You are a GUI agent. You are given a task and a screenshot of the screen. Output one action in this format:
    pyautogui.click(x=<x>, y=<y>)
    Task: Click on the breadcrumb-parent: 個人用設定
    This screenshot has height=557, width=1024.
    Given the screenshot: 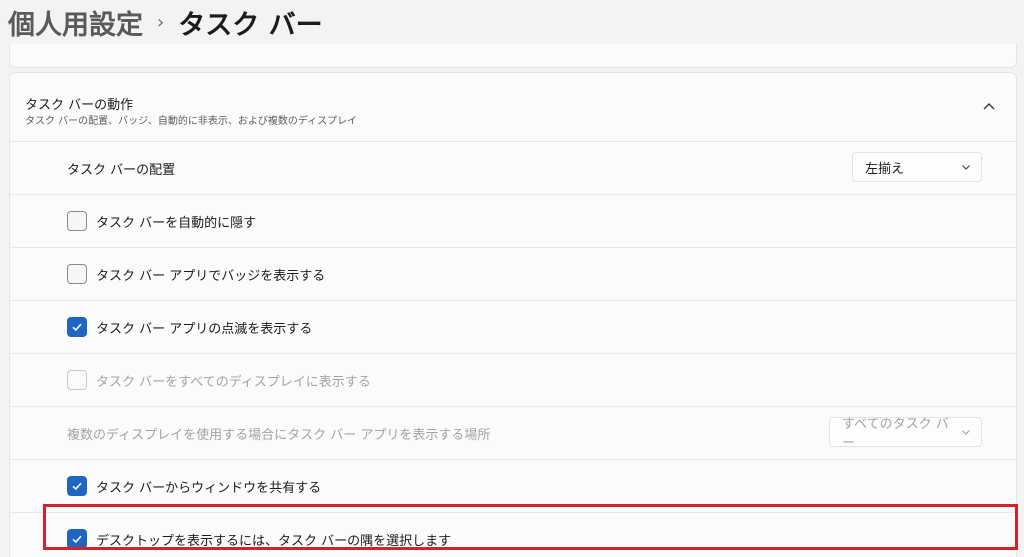 What is the action you would take?
    pyautogui.click(x=75, y=22)
    